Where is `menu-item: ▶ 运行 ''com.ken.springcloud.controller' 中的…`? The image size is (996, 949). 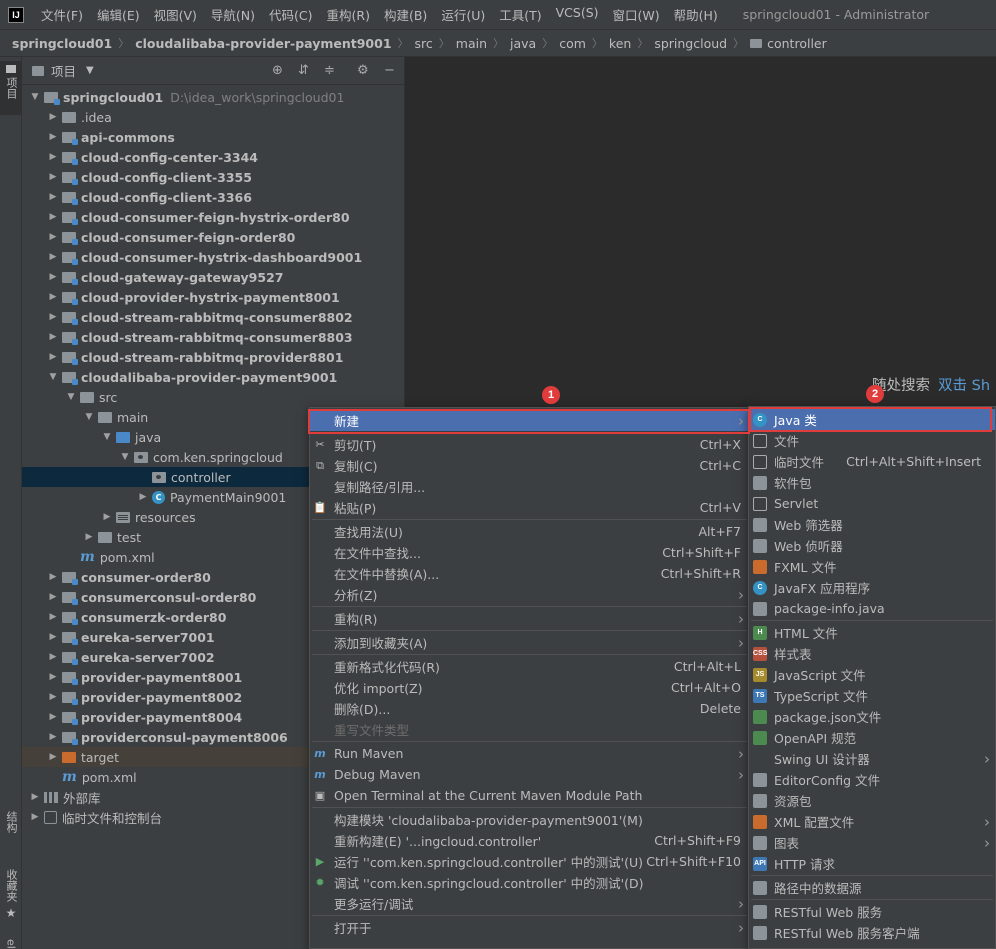
menu-item: ▶ 运行 ''com.ken.springcloud.controller' 中的… is located at coordinates (529, 861).